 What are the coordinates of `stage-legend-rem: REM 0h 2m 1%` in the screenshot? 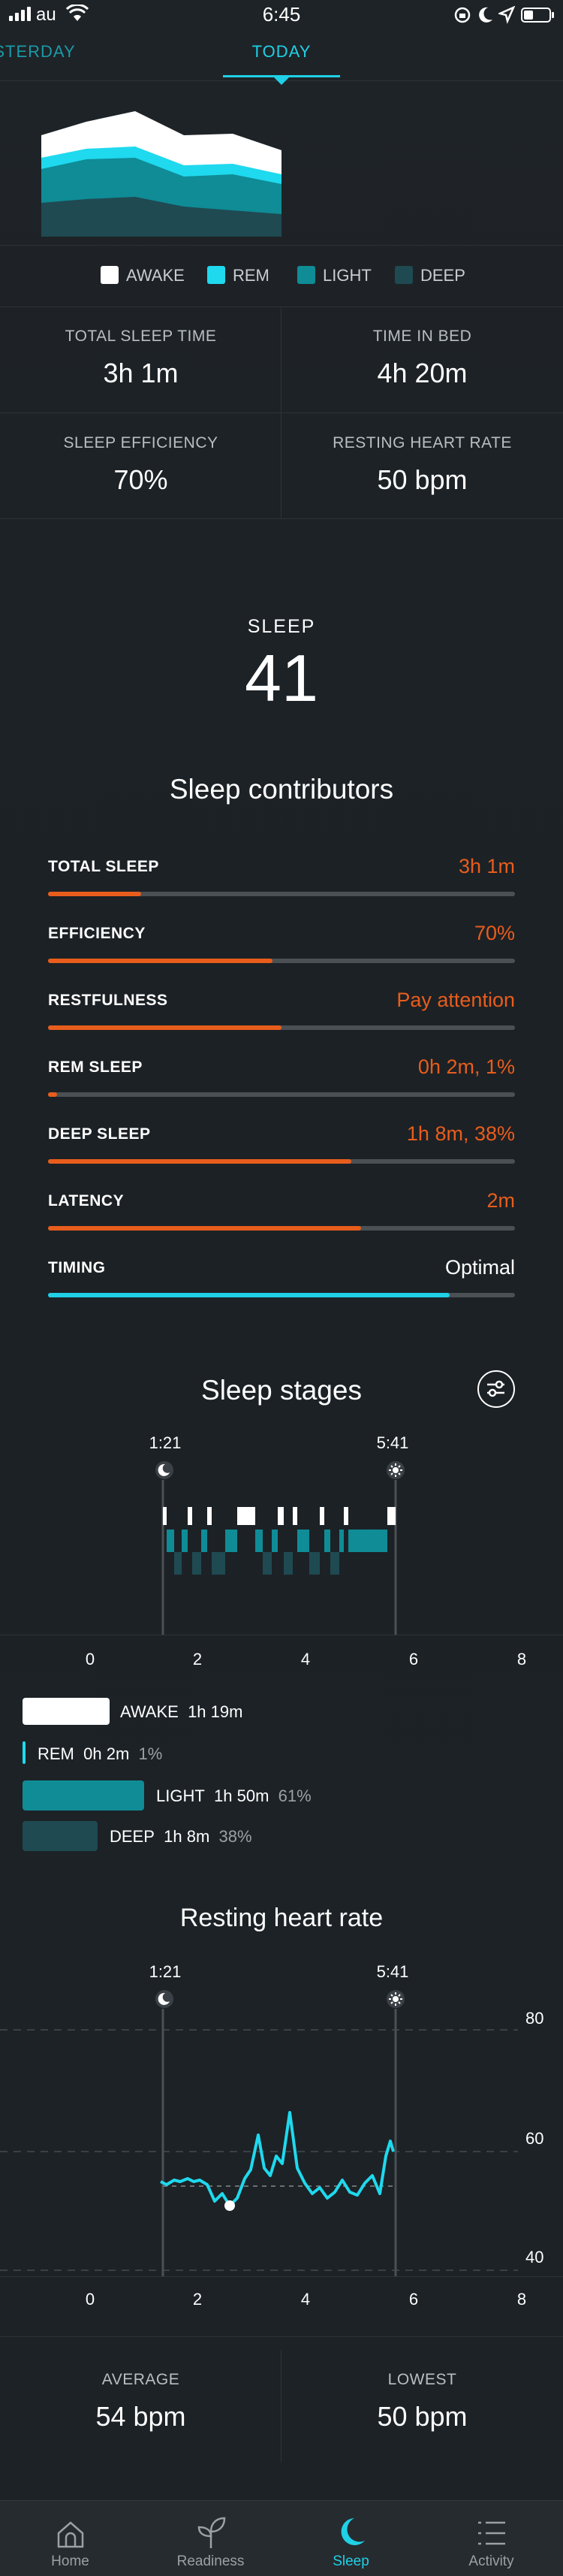 It's located at (100, 1753).